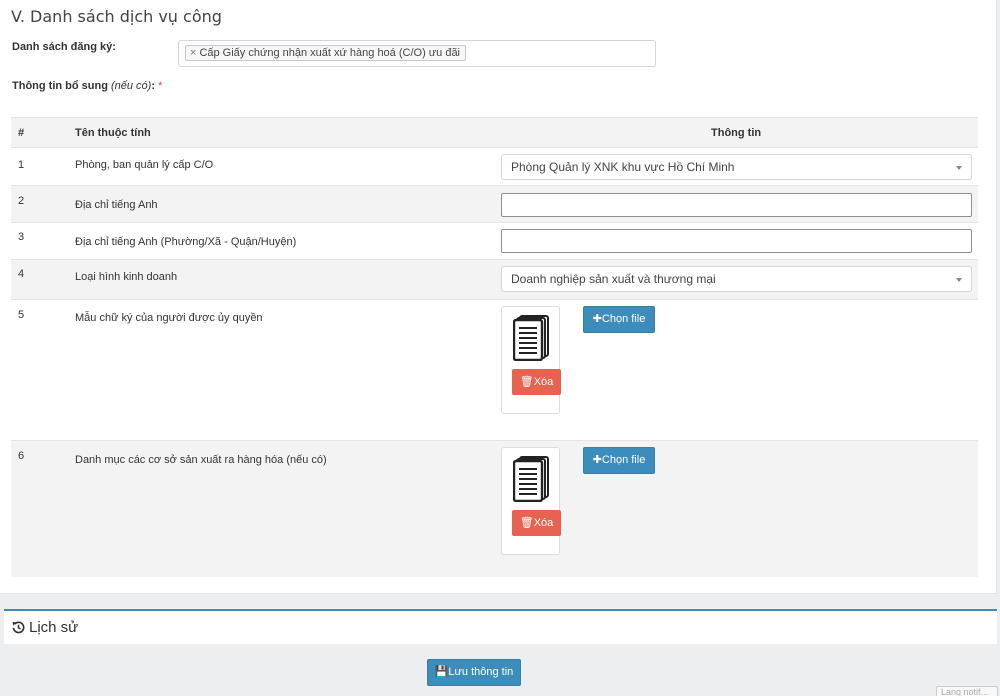 Image resolution: width=1000 pixels, height=696 pixels. Describe the element at coordinates (21, 165) in the screenshot. I see `row-num: 1` at that location.